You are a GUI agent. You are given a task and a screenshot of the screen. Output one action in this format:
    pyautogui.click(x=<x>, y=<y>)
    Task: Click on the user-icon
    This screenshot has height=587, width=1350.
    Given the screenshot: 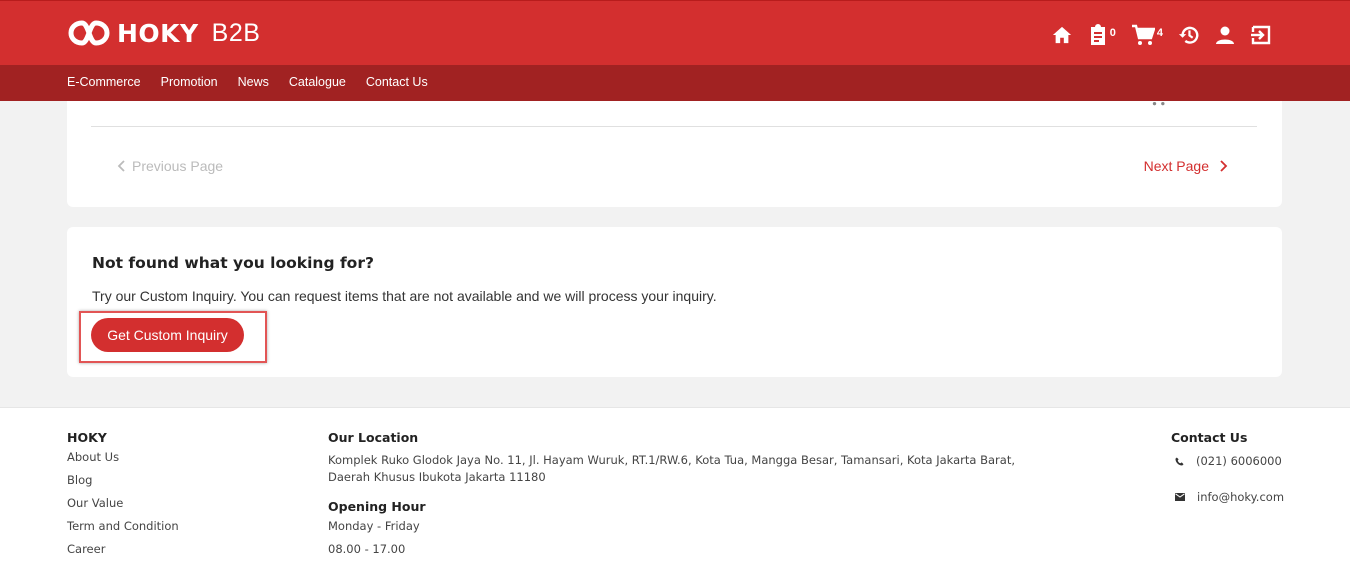 What is the action you would take?
    pyautogui.click(x=1225, y=35)
    